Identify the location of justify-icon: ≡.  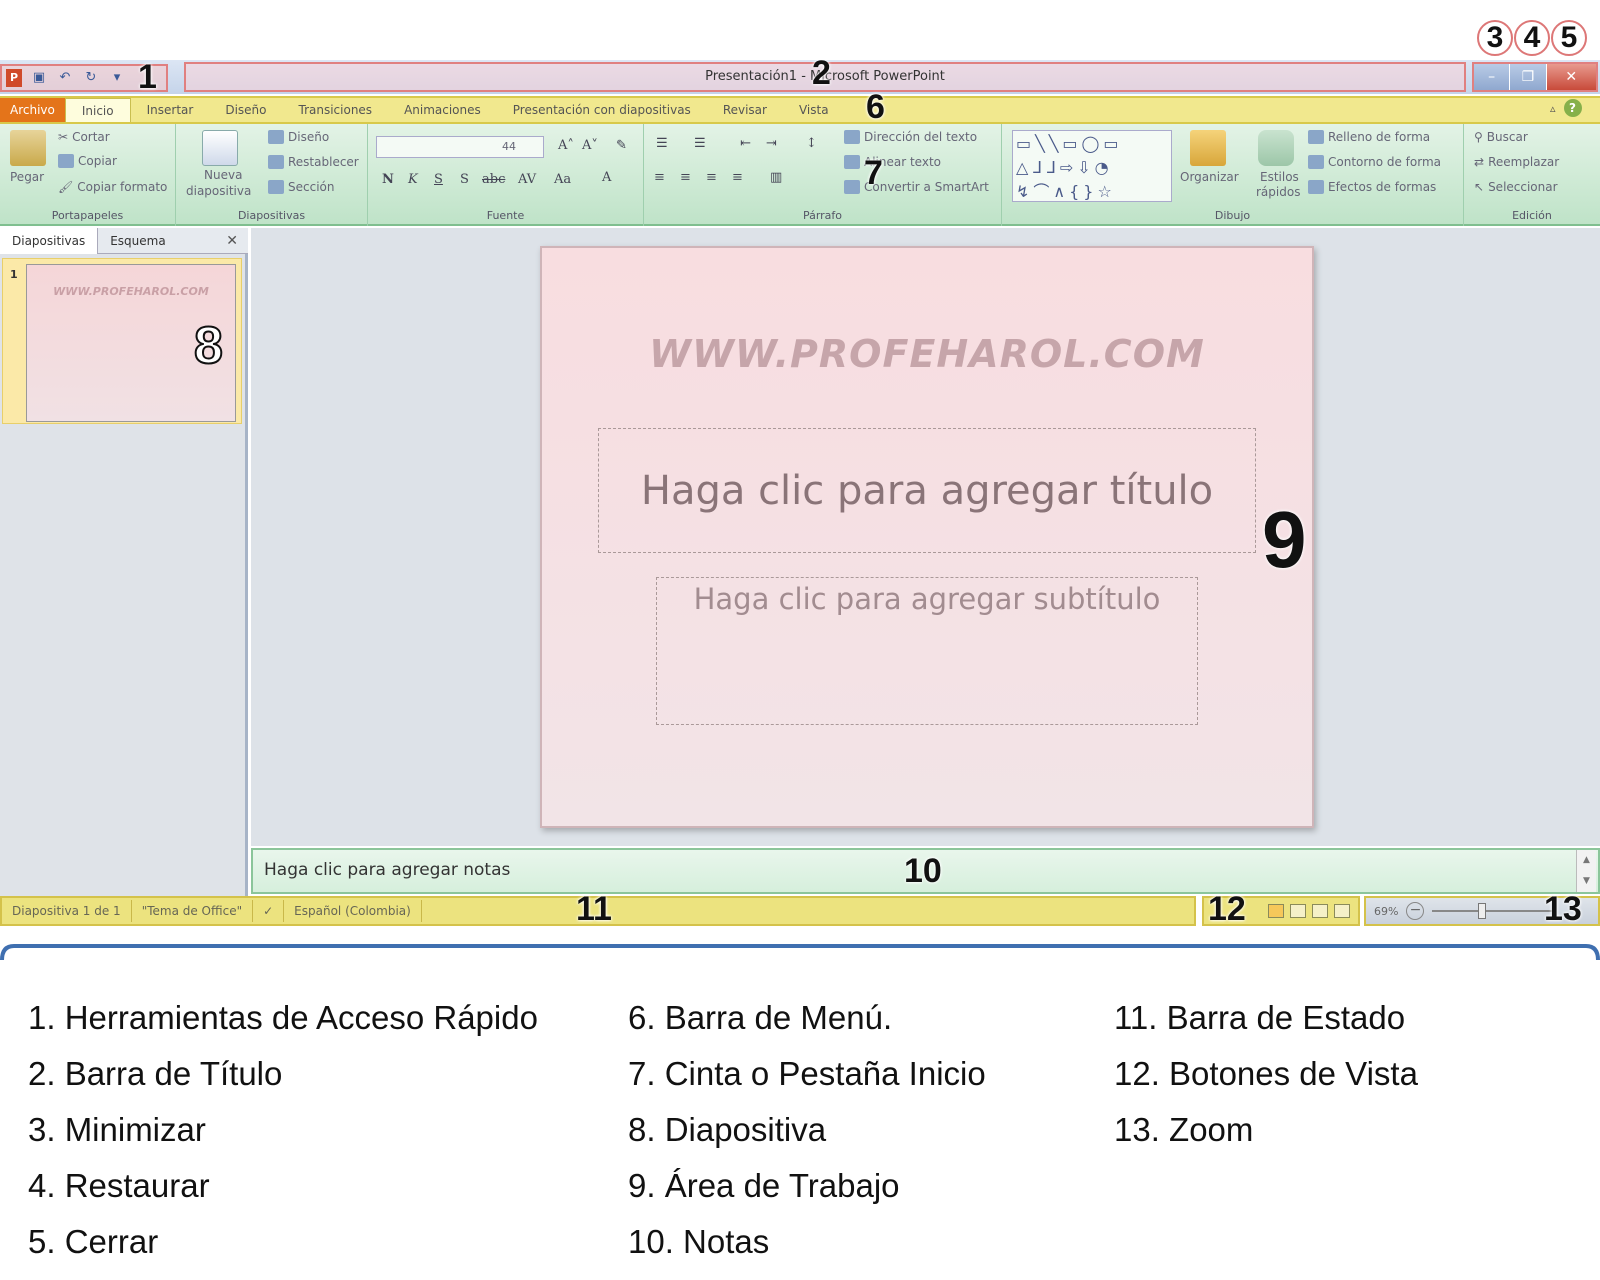
(737, 177).